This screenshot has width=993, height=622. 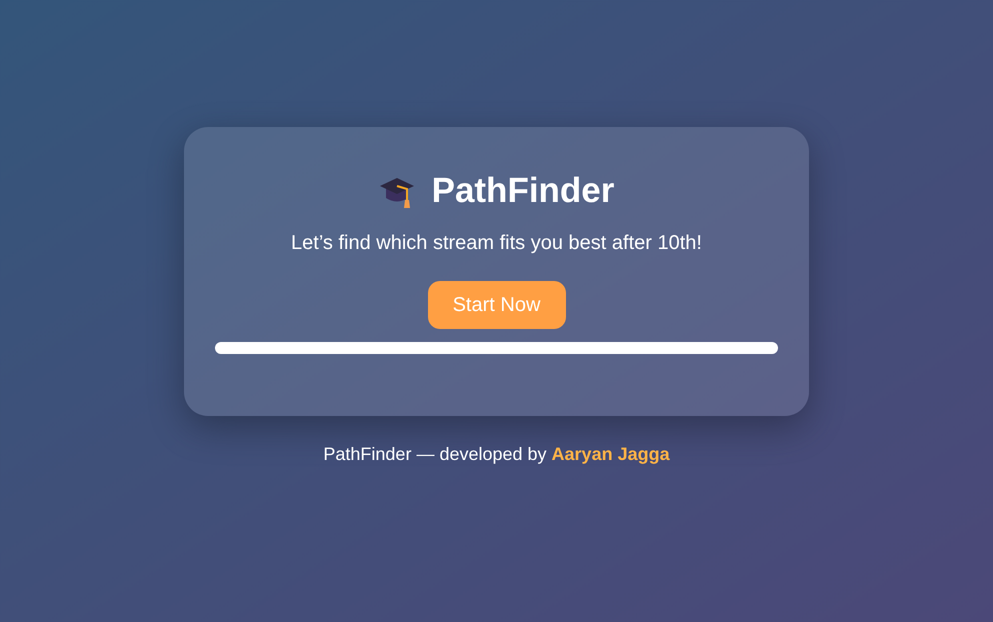 I want to click on app-title: PathFinder, so click(x=523, y=191).